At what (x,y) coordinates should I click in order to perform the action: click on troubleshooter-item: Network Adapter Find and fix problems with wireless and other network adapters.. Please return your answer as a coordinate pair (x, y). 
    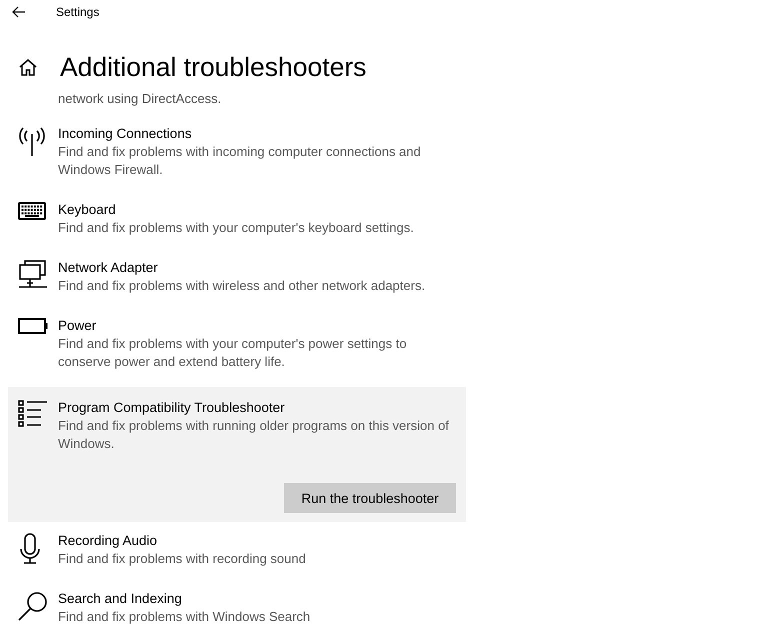
    Looking at the image, I should click on (237, 283).